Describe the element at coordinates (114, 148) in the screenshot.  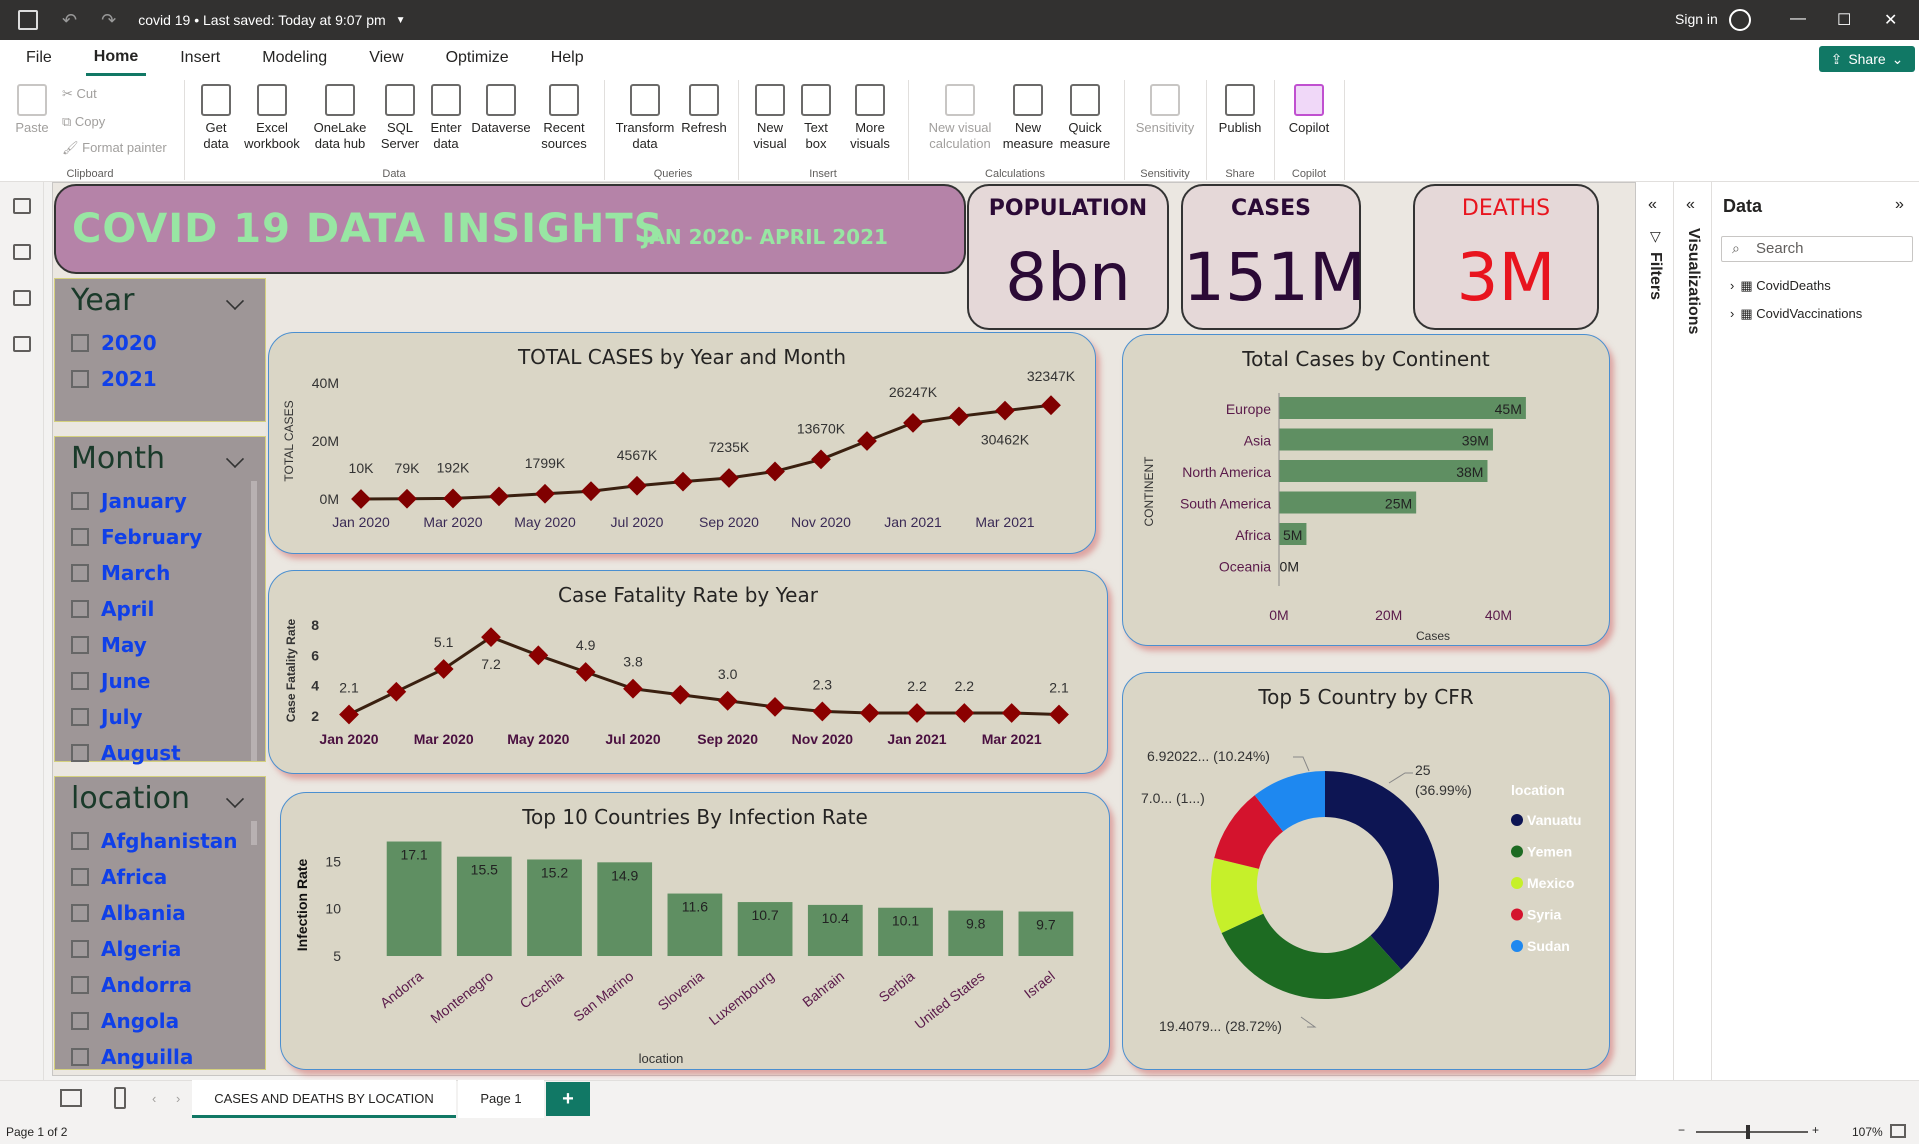
I see `format-painter-button: 🖌 Format painter` at that location.